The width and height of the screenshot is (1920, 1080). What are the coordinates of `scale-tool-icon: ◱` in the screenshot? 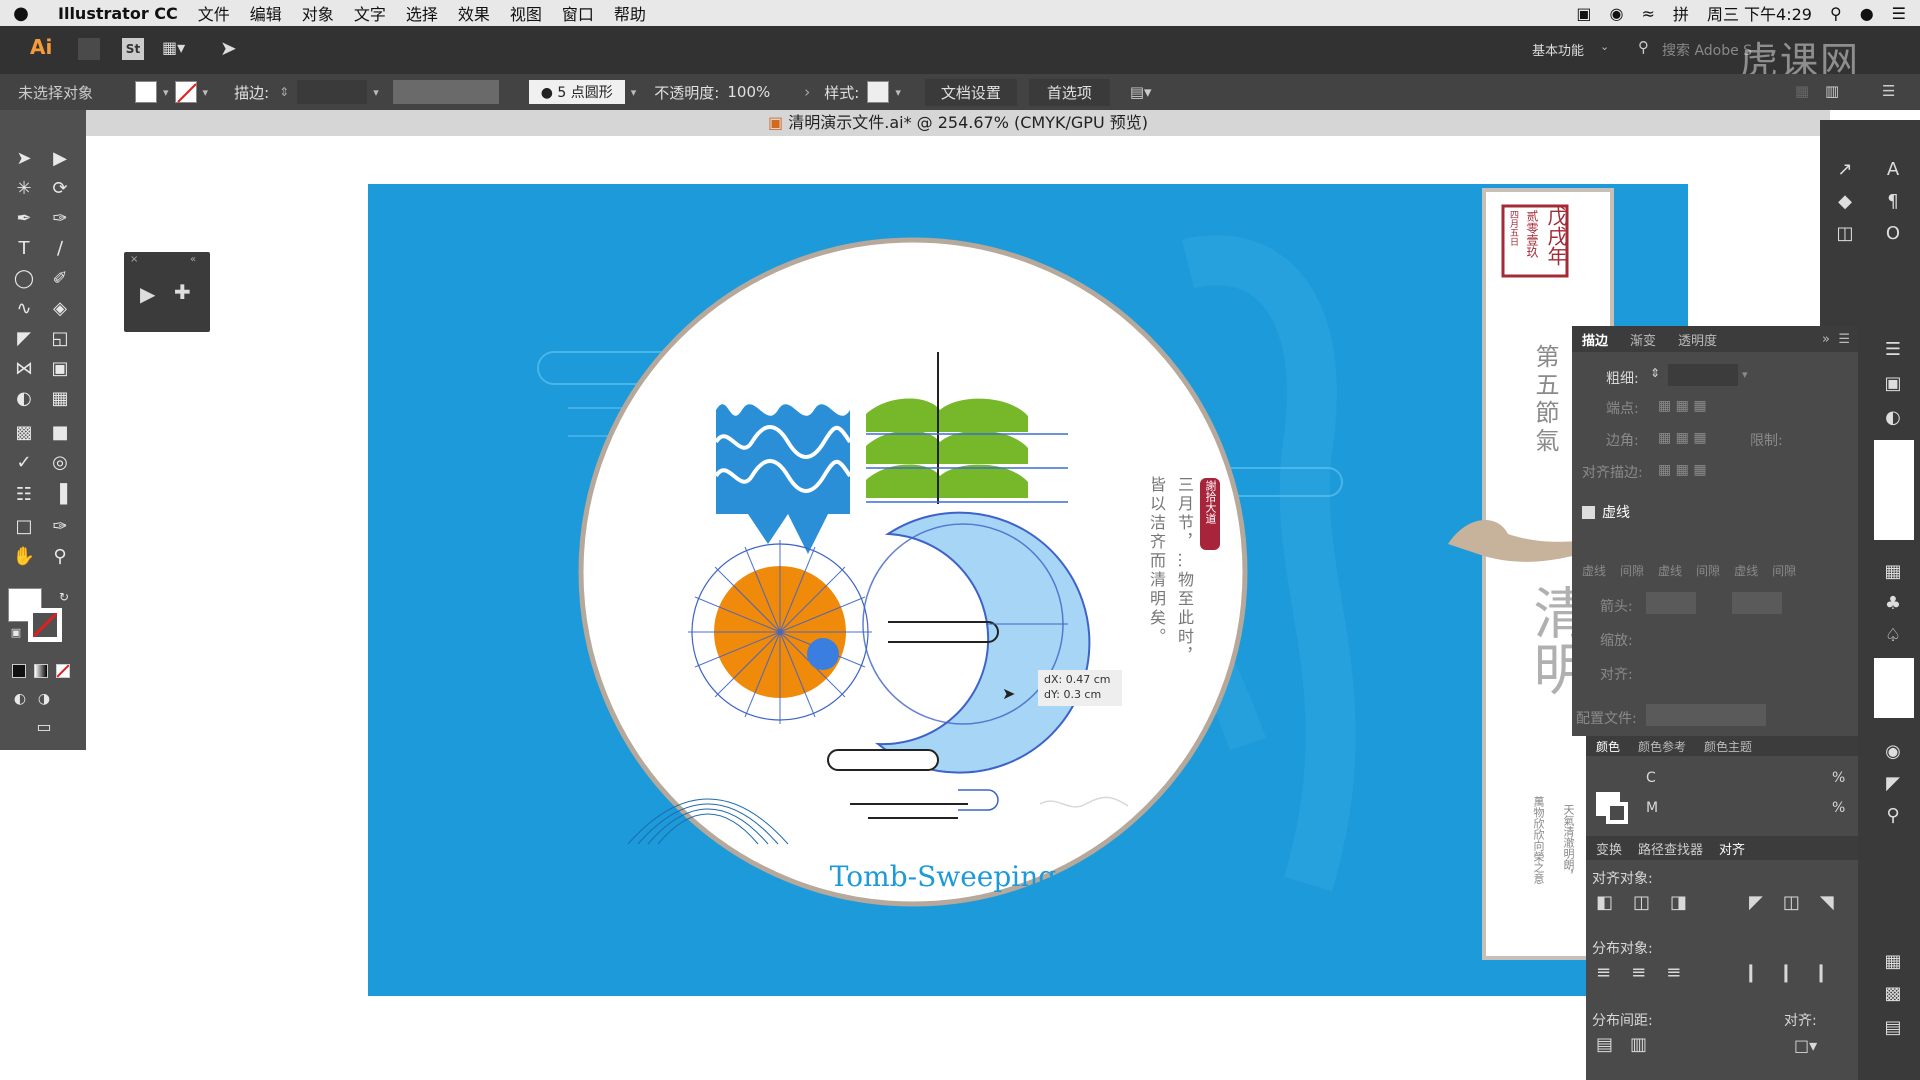 It's located at (60, 339).